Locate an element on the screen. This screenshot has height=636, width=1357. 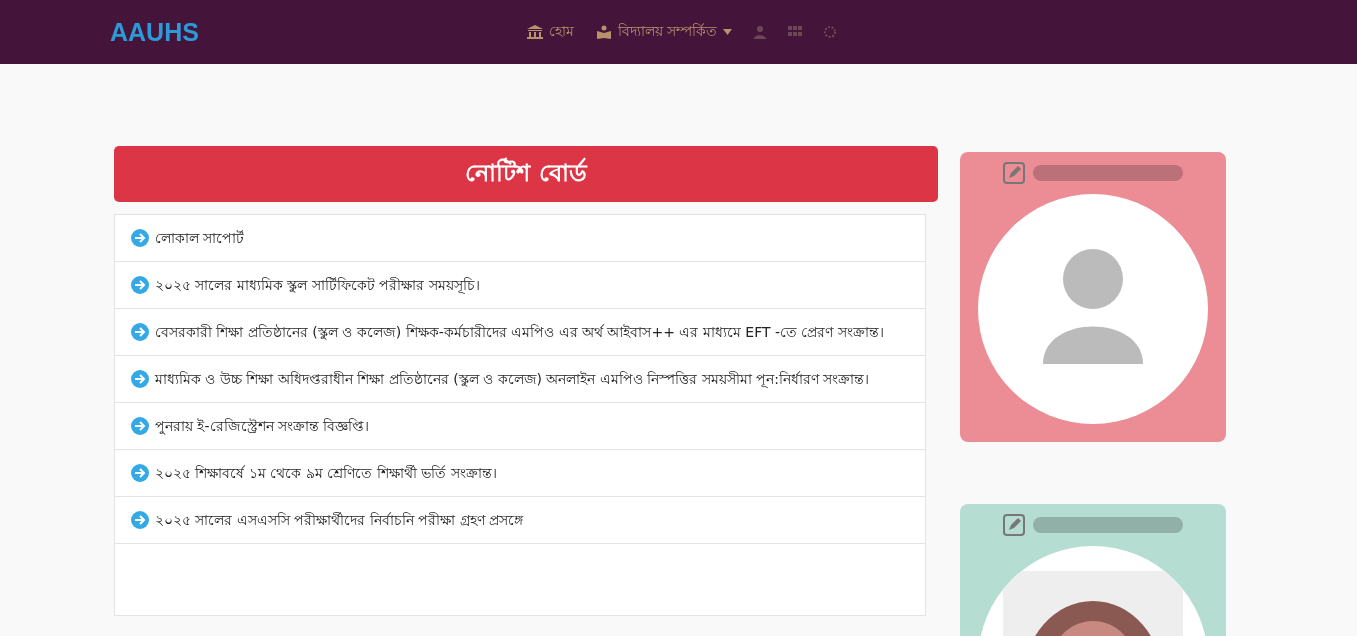
notice-item: বেসরকারী শিক্ষা প্রতিষ্ঠানের (স্কুল ও কলেজ) শিক্ষক-কর্মচারীদের এমপিও এর অর্থ আইবাস++ এর মাধ্যমে EFT -তে প্রেরণ সংক্রান্ত। is located at coordinates (520, 332).